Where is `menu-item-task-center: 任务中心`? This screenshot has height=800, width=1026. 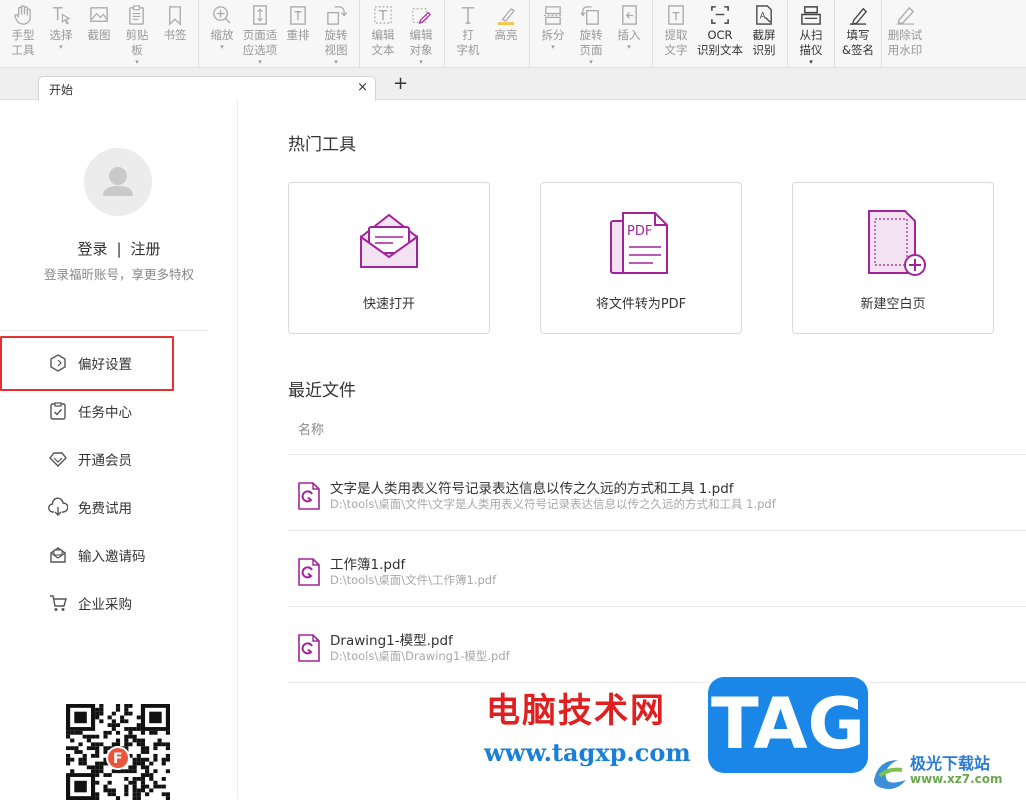 menu-item-task-center: 任务中心 is located at coordinates (119, 411).